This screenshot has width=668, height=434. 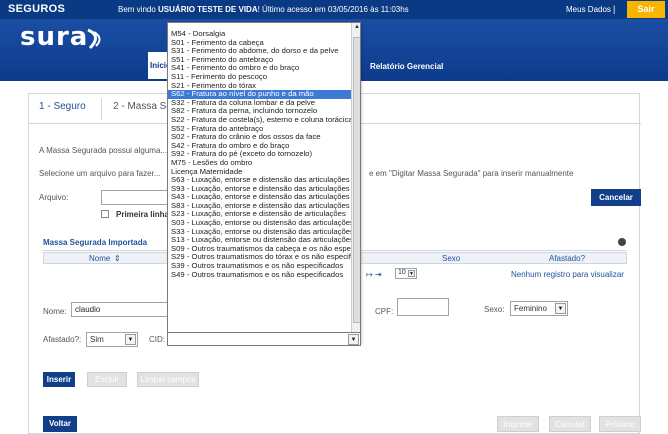 I want to click on cancel-button: Cancelar, so click(x=616, y=197).